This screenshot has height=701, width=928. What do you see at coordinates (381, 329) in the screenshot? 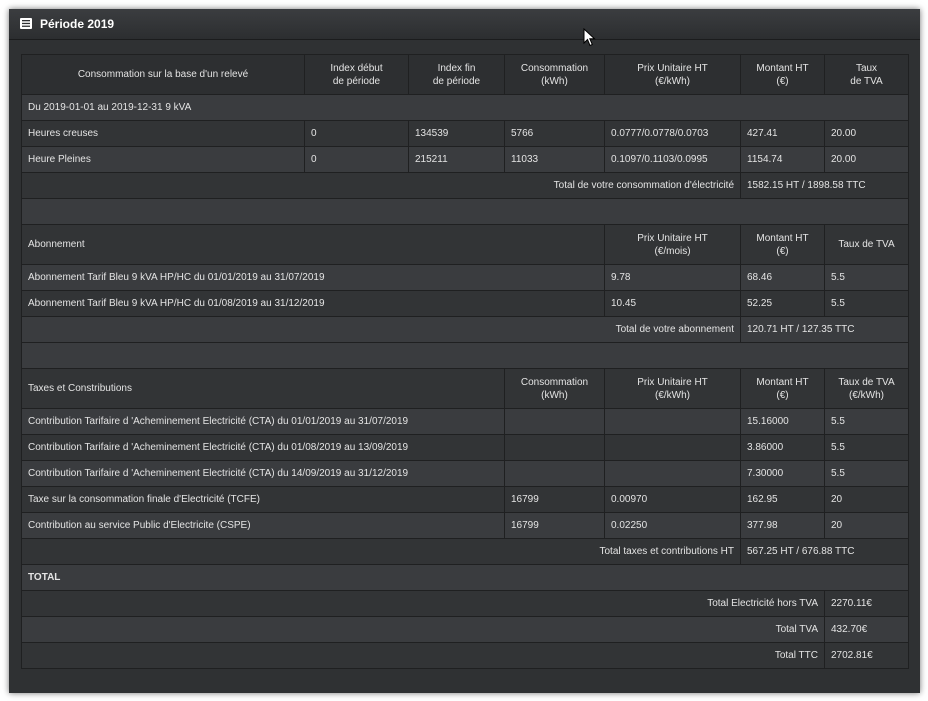
I see `subscription-total-label: Total de votre abonnement` at bounding box center [381, 329].